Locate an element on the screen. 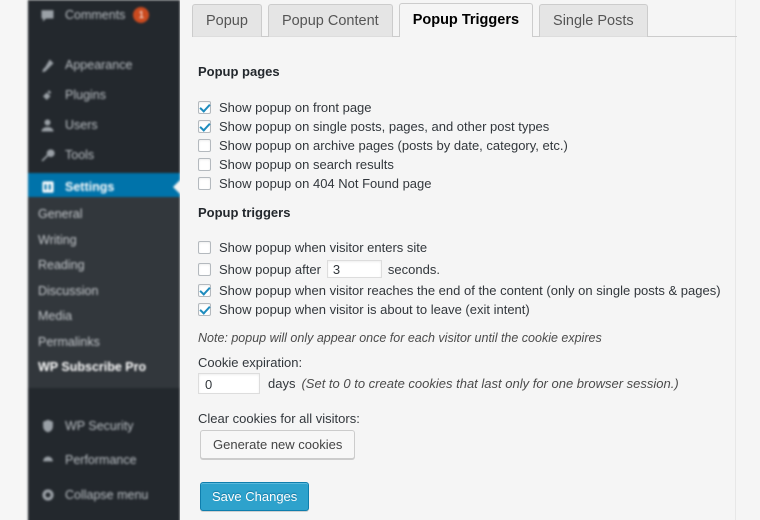 The image size is (760, 520). checkbox-label-before: Show popup after is located at coordinates (270, 269).